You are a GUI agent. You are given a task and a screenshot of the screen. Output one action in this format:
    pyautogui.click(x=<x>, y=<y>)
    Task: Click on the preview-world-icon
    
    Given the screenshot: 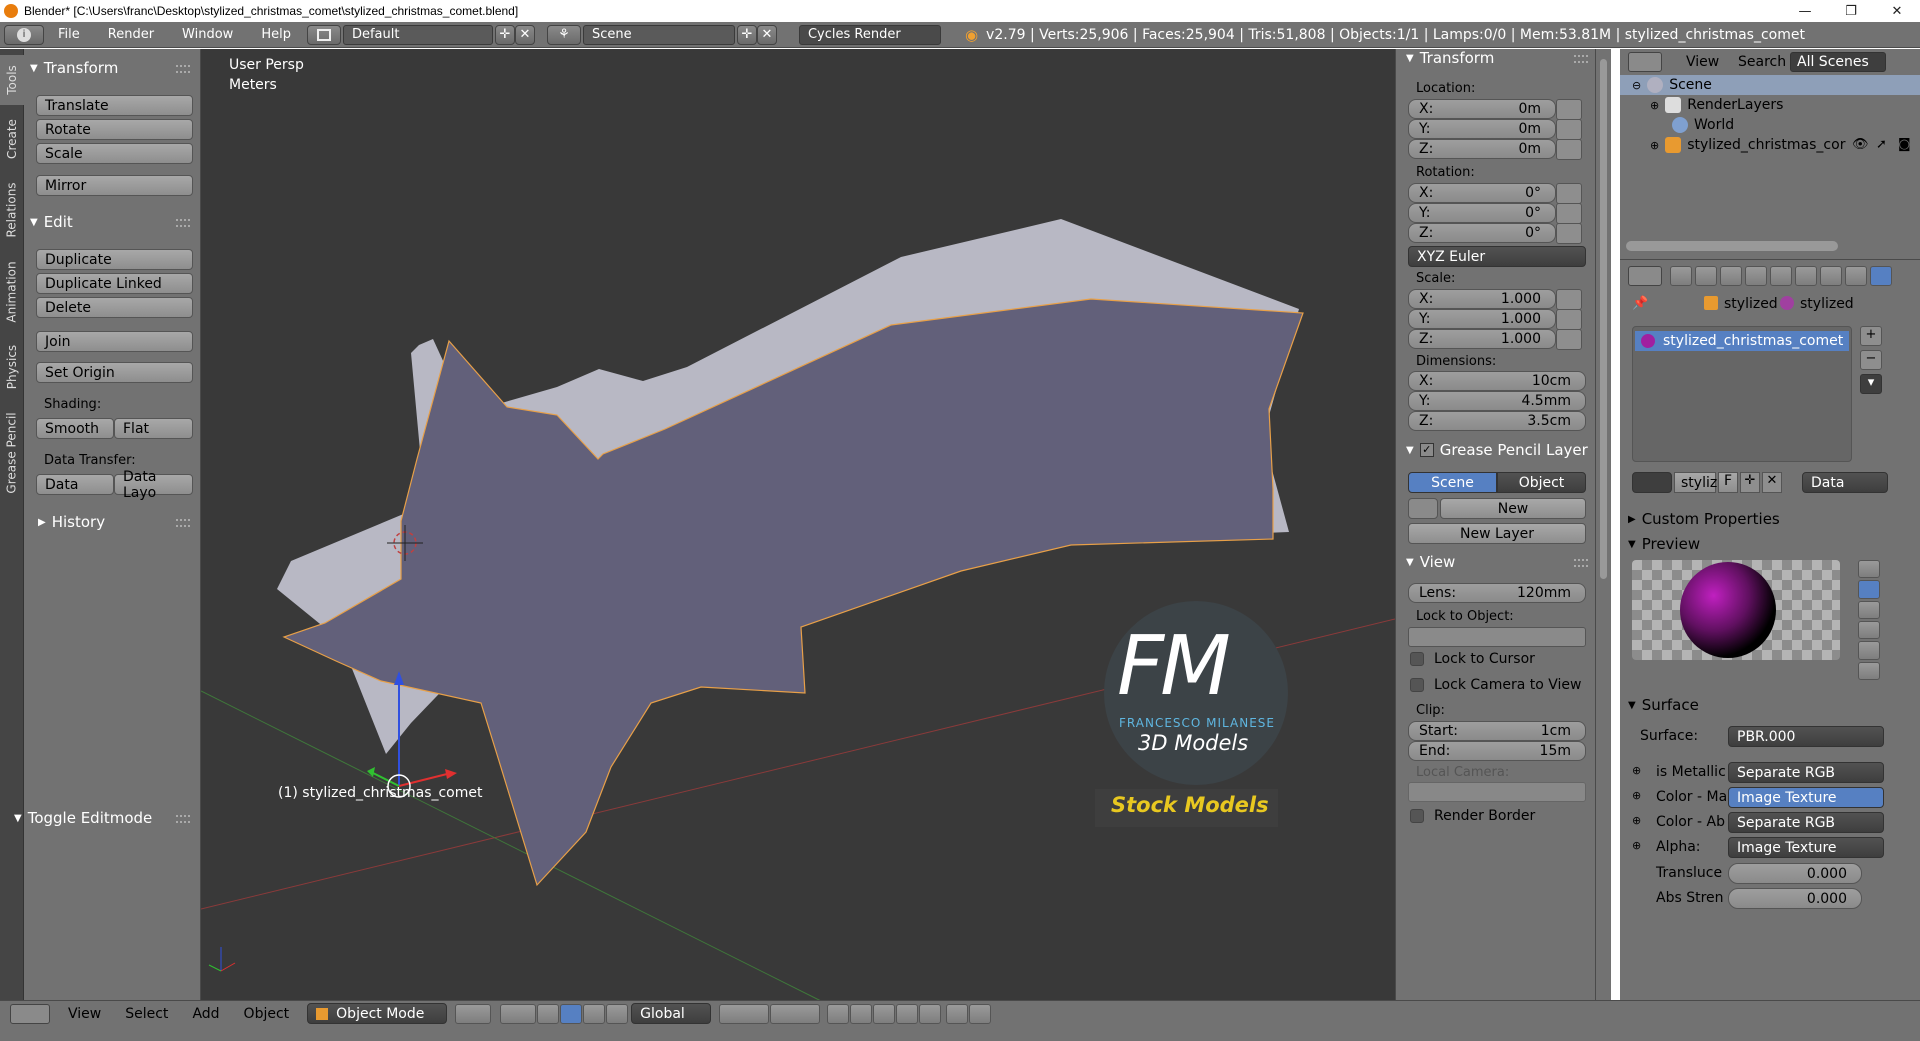 What is the action you would take?
    pyautogui.click(x=1869, y=670)
    